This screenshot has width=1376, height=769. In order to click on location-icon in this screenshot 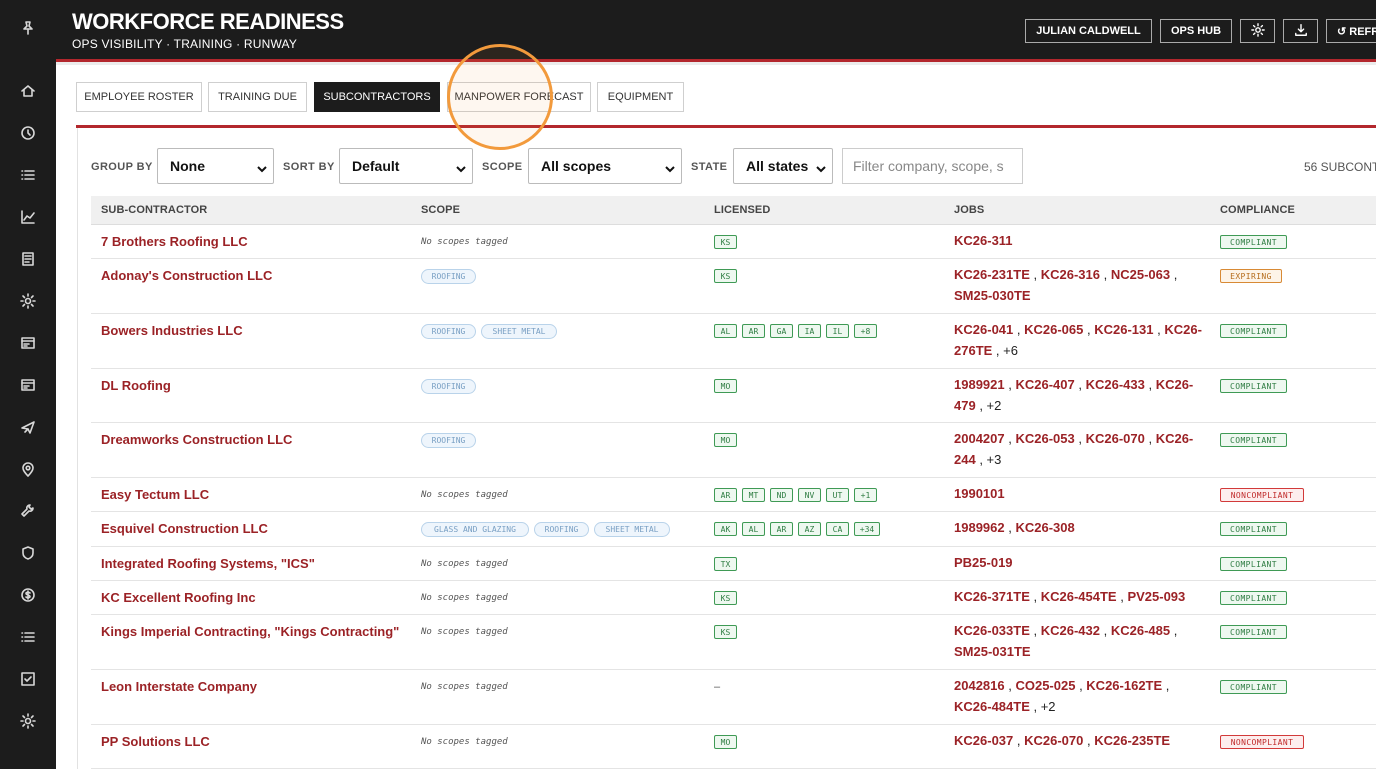, I will do `click(28, 469)`.